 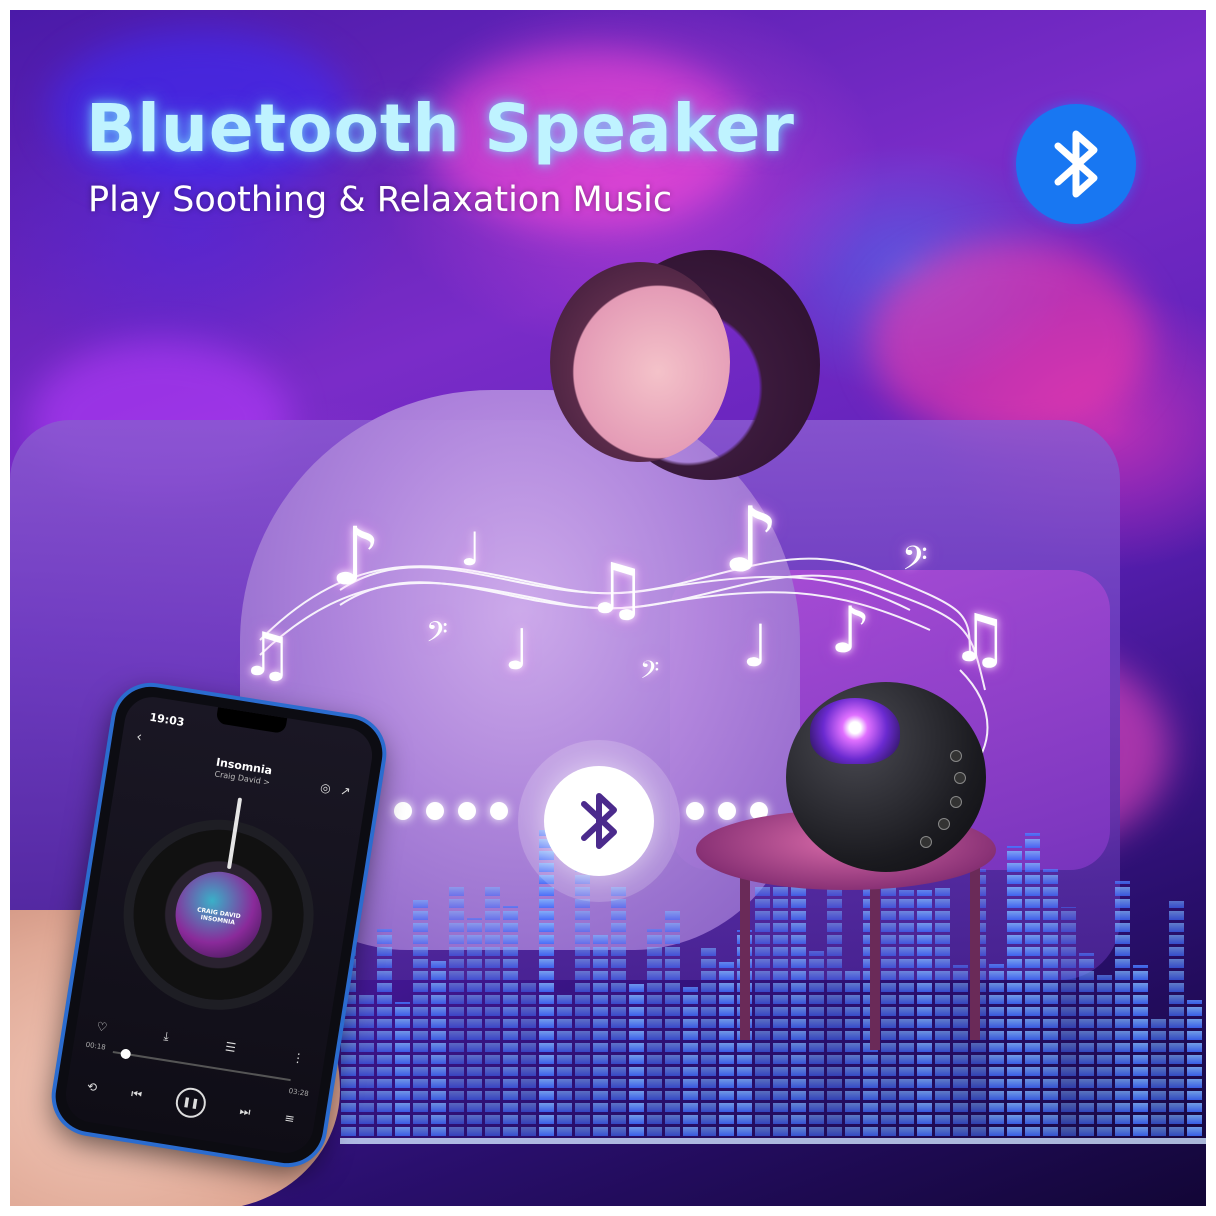 I want to click on heart-icon: ♡, so click(x=102, y=1027).